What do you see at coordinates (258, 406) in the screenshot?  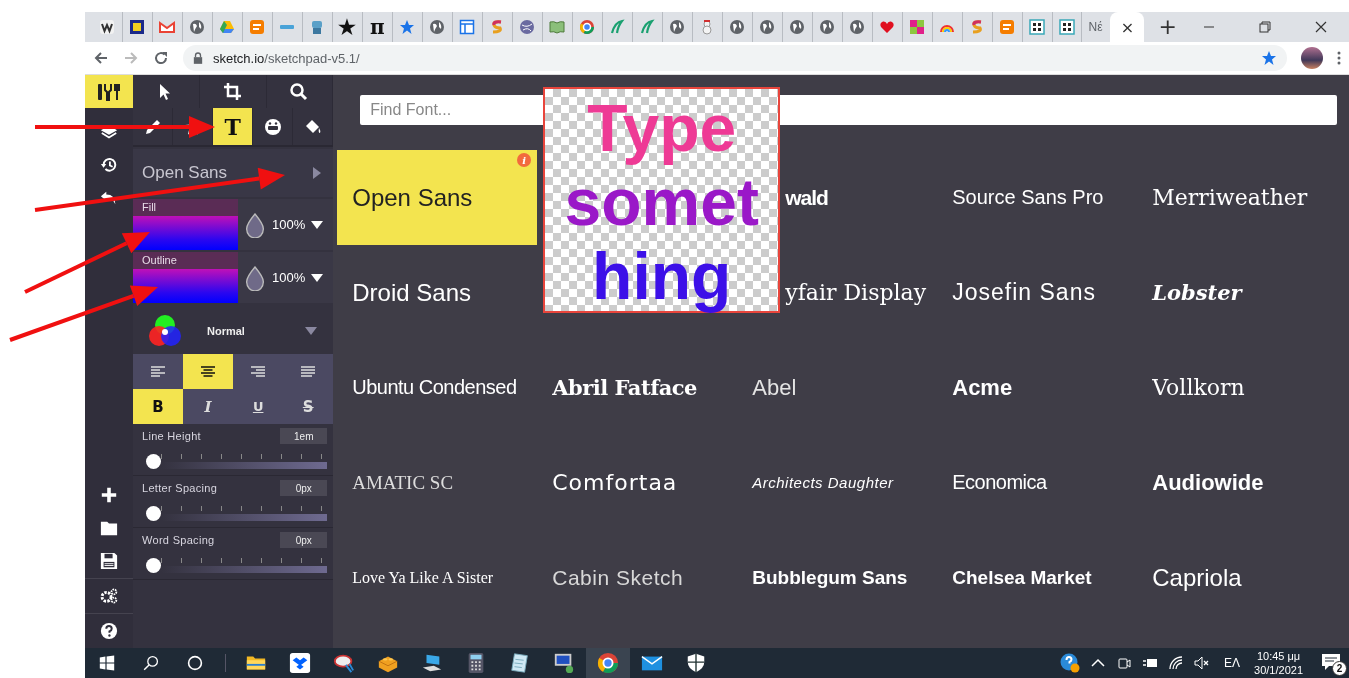 I see `text-style-button: U` at bounding box center [258, 406].